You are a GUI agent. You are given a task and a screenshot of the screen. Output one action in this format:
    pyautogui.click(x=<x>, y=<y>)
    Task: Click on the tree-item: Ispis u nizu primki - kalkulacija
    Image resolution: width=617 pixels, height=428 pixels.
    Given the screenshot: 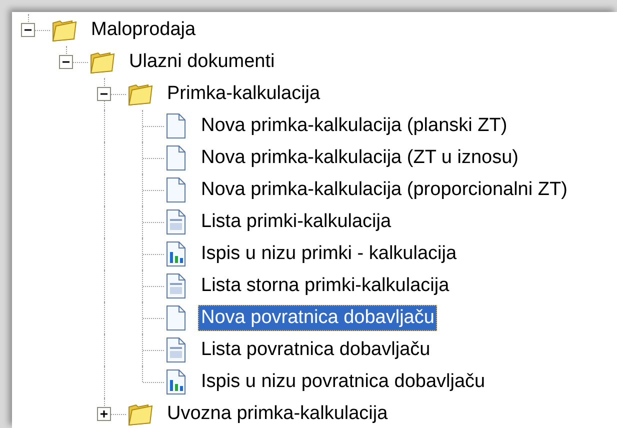 What is the action you would take?
    pyautogui.click(x=329, y=254)
    